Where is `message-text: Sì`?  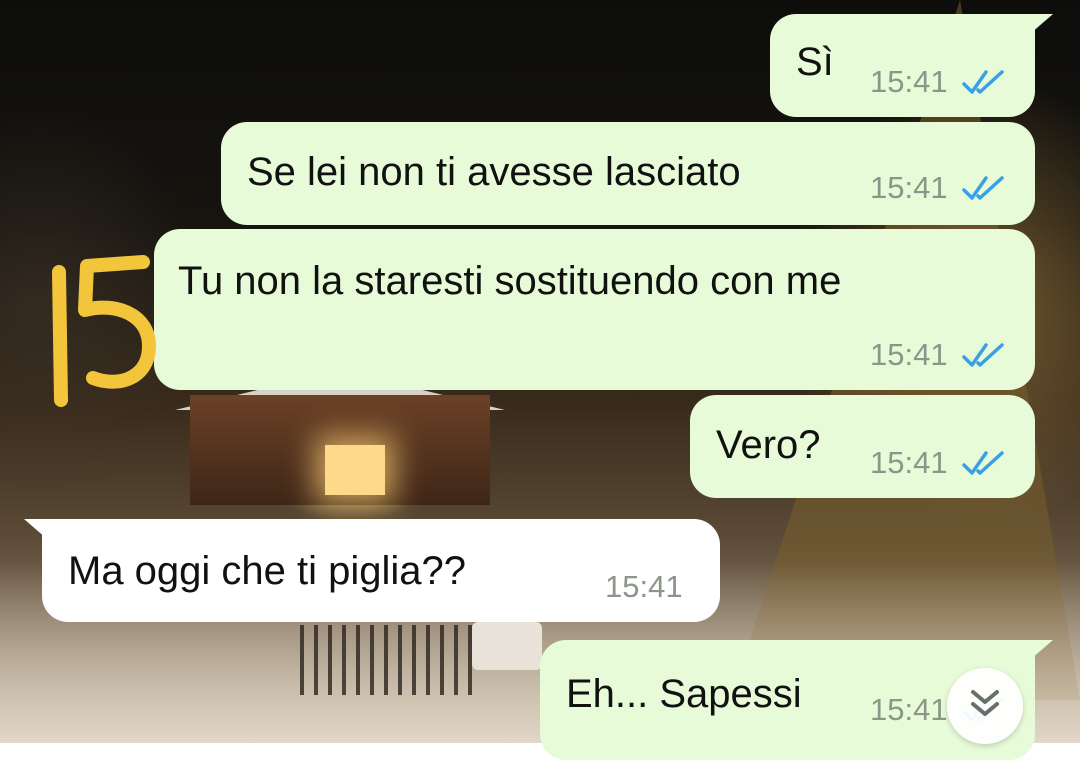
message-text: Sì is located at coordinates (815, 62).